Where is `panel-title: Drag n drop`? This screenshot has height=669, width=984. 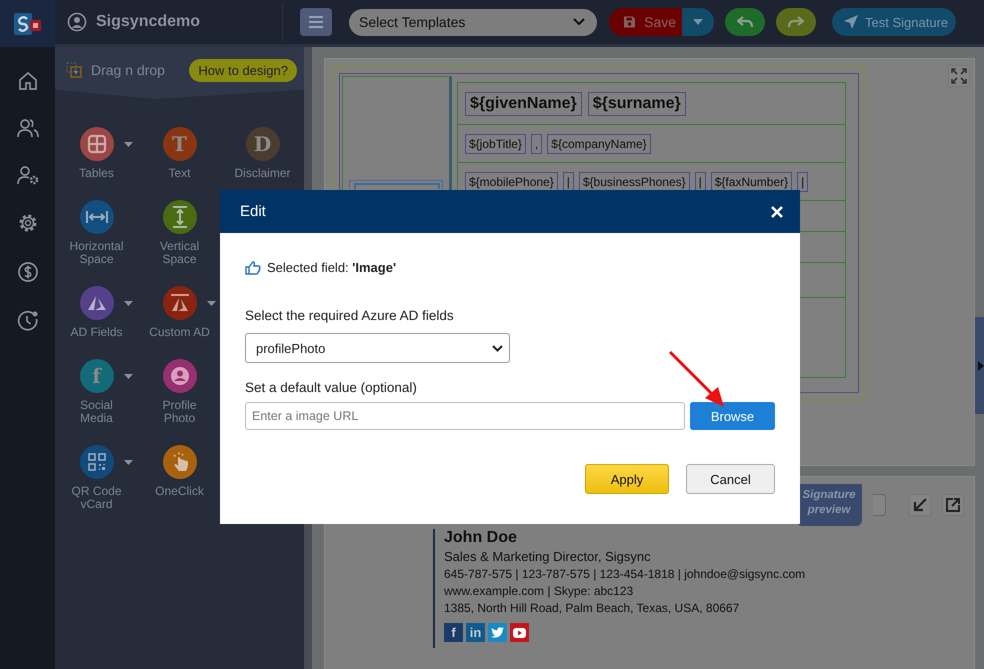
panel-title: Drag n drop is located at coordinates (128, 70).